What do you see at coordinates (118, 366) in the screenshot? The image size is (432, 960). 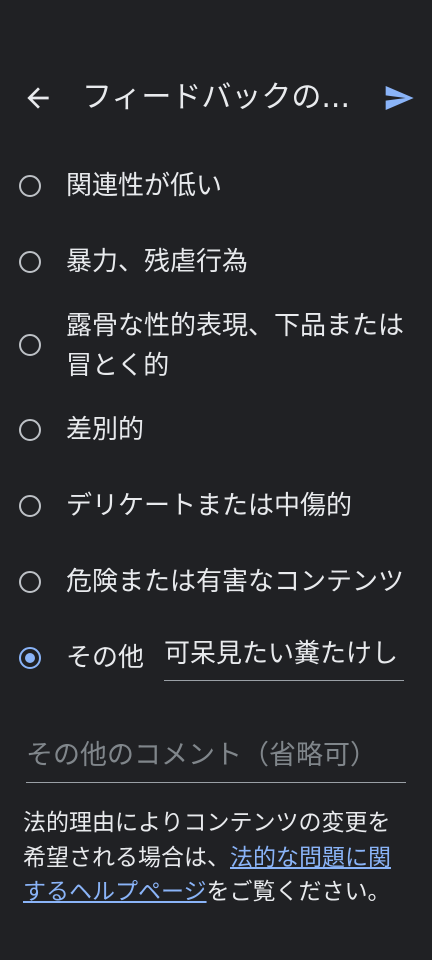 I see `option-label-line2: 冒とく的` at bounding box center [118, 366].